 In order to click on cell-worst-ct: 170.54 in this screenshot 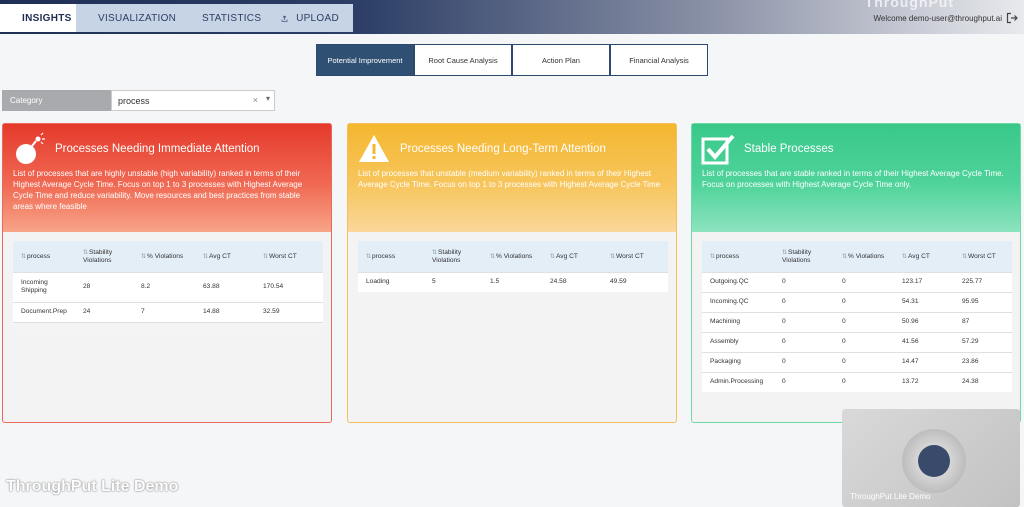, I will do `click(289, 286)`.